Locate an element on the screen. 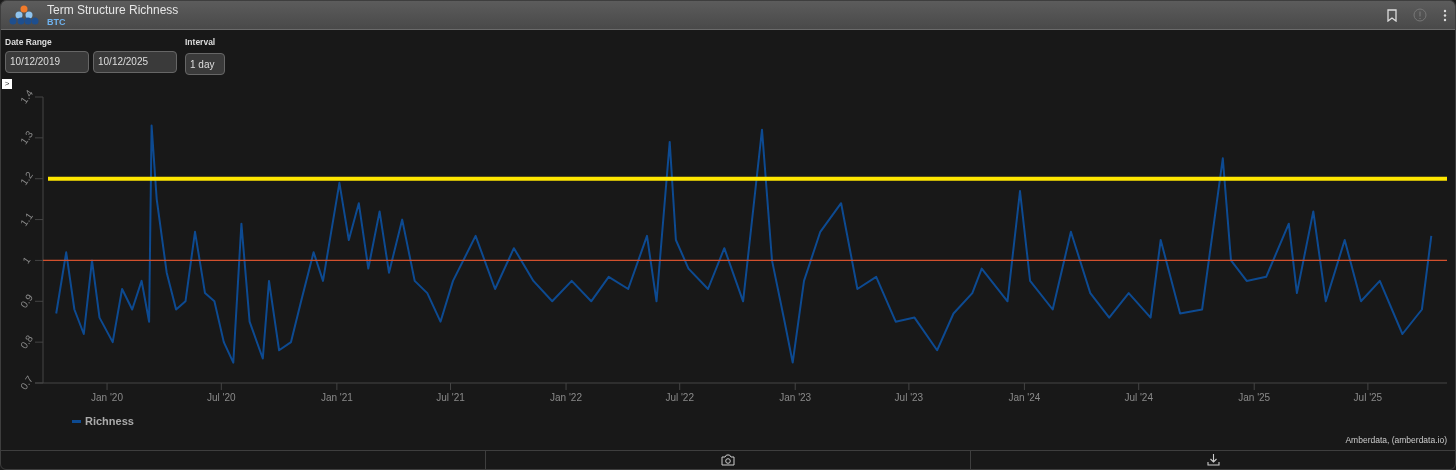 This screenshot has height=470, width=1456. start-date-field: 10/12/2019 is located at coordinates (47, 61).